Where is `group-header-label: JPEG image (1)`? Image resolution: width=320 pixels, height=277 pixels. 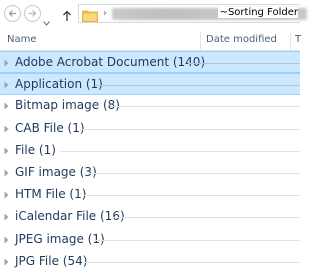
group-header-label: JPEG image (1) is located at coordinates (60, 238).